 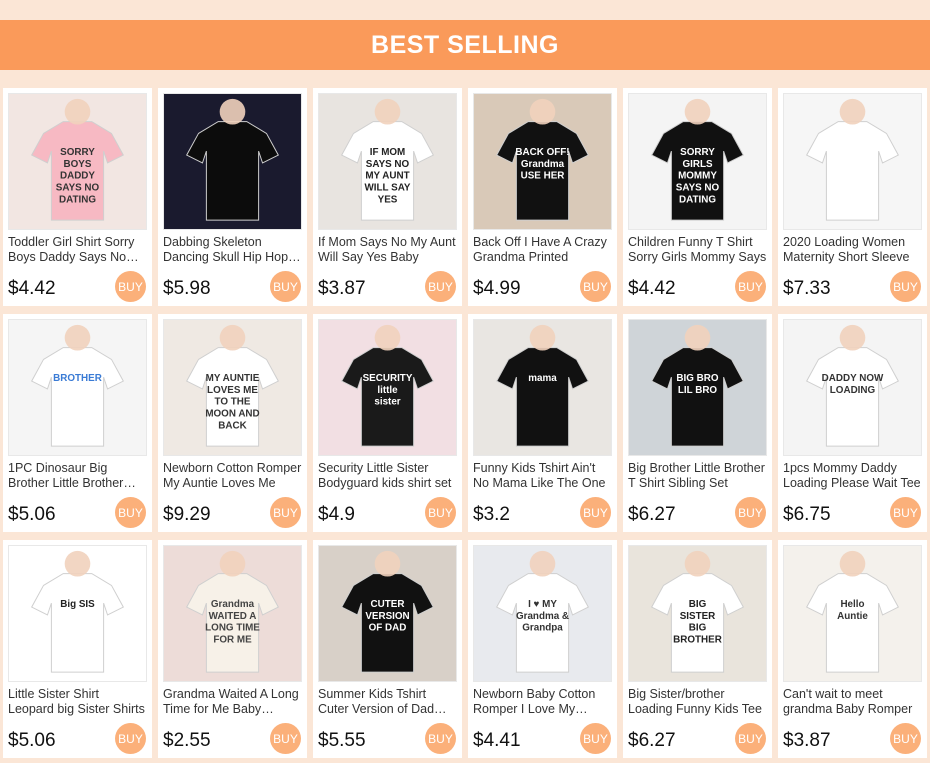 I want to click on product-image: SORRY BOYS DADDY SAYS NO DATING, so click(x=77, y=161).